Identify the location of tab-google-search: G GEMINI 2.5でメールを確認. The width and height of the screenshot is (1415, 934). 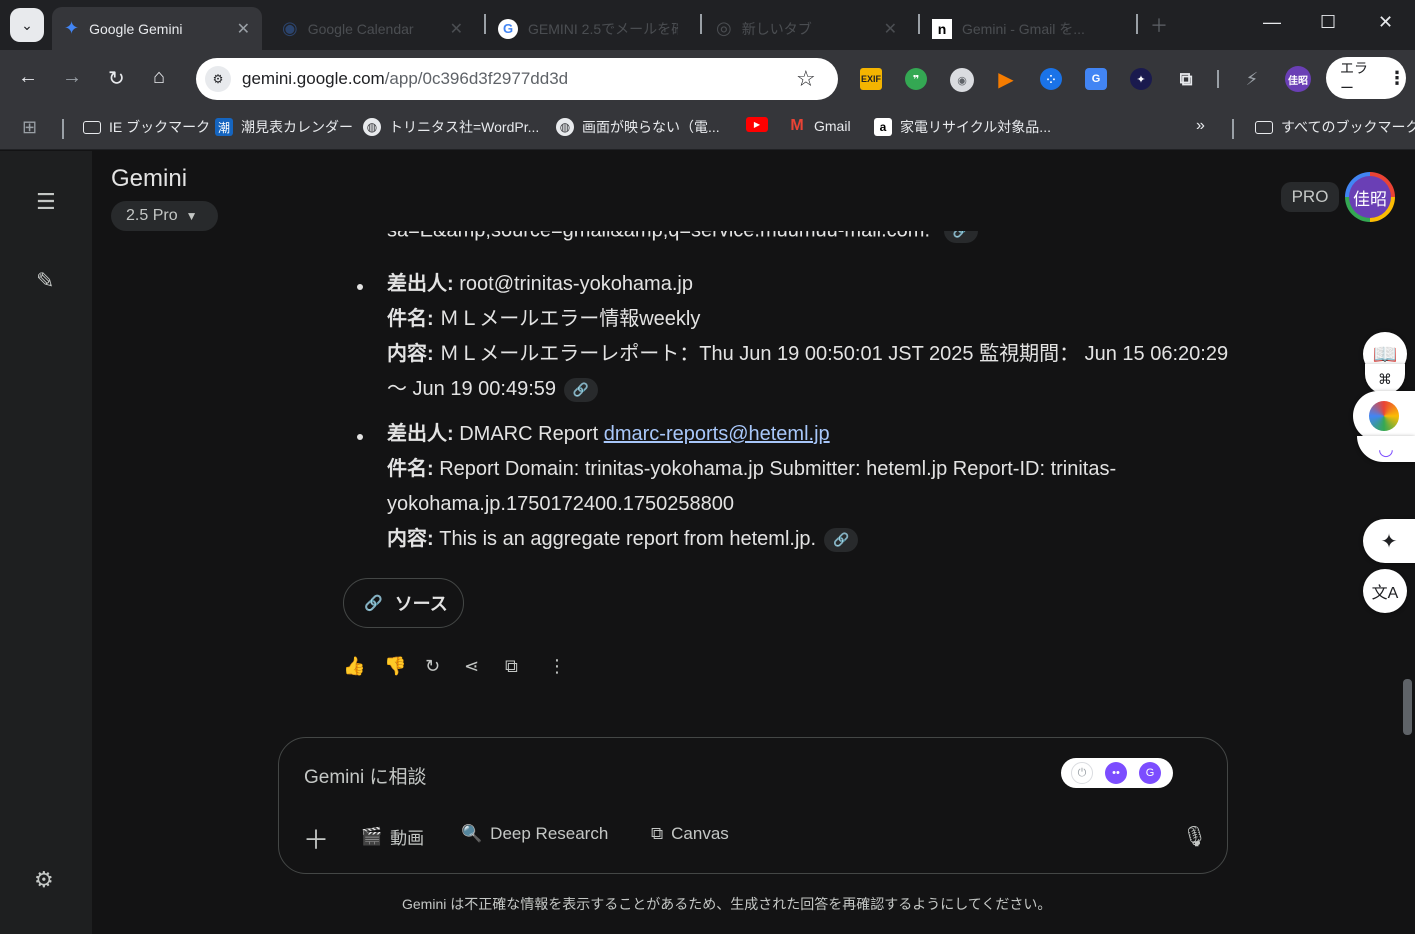
(588, 28).